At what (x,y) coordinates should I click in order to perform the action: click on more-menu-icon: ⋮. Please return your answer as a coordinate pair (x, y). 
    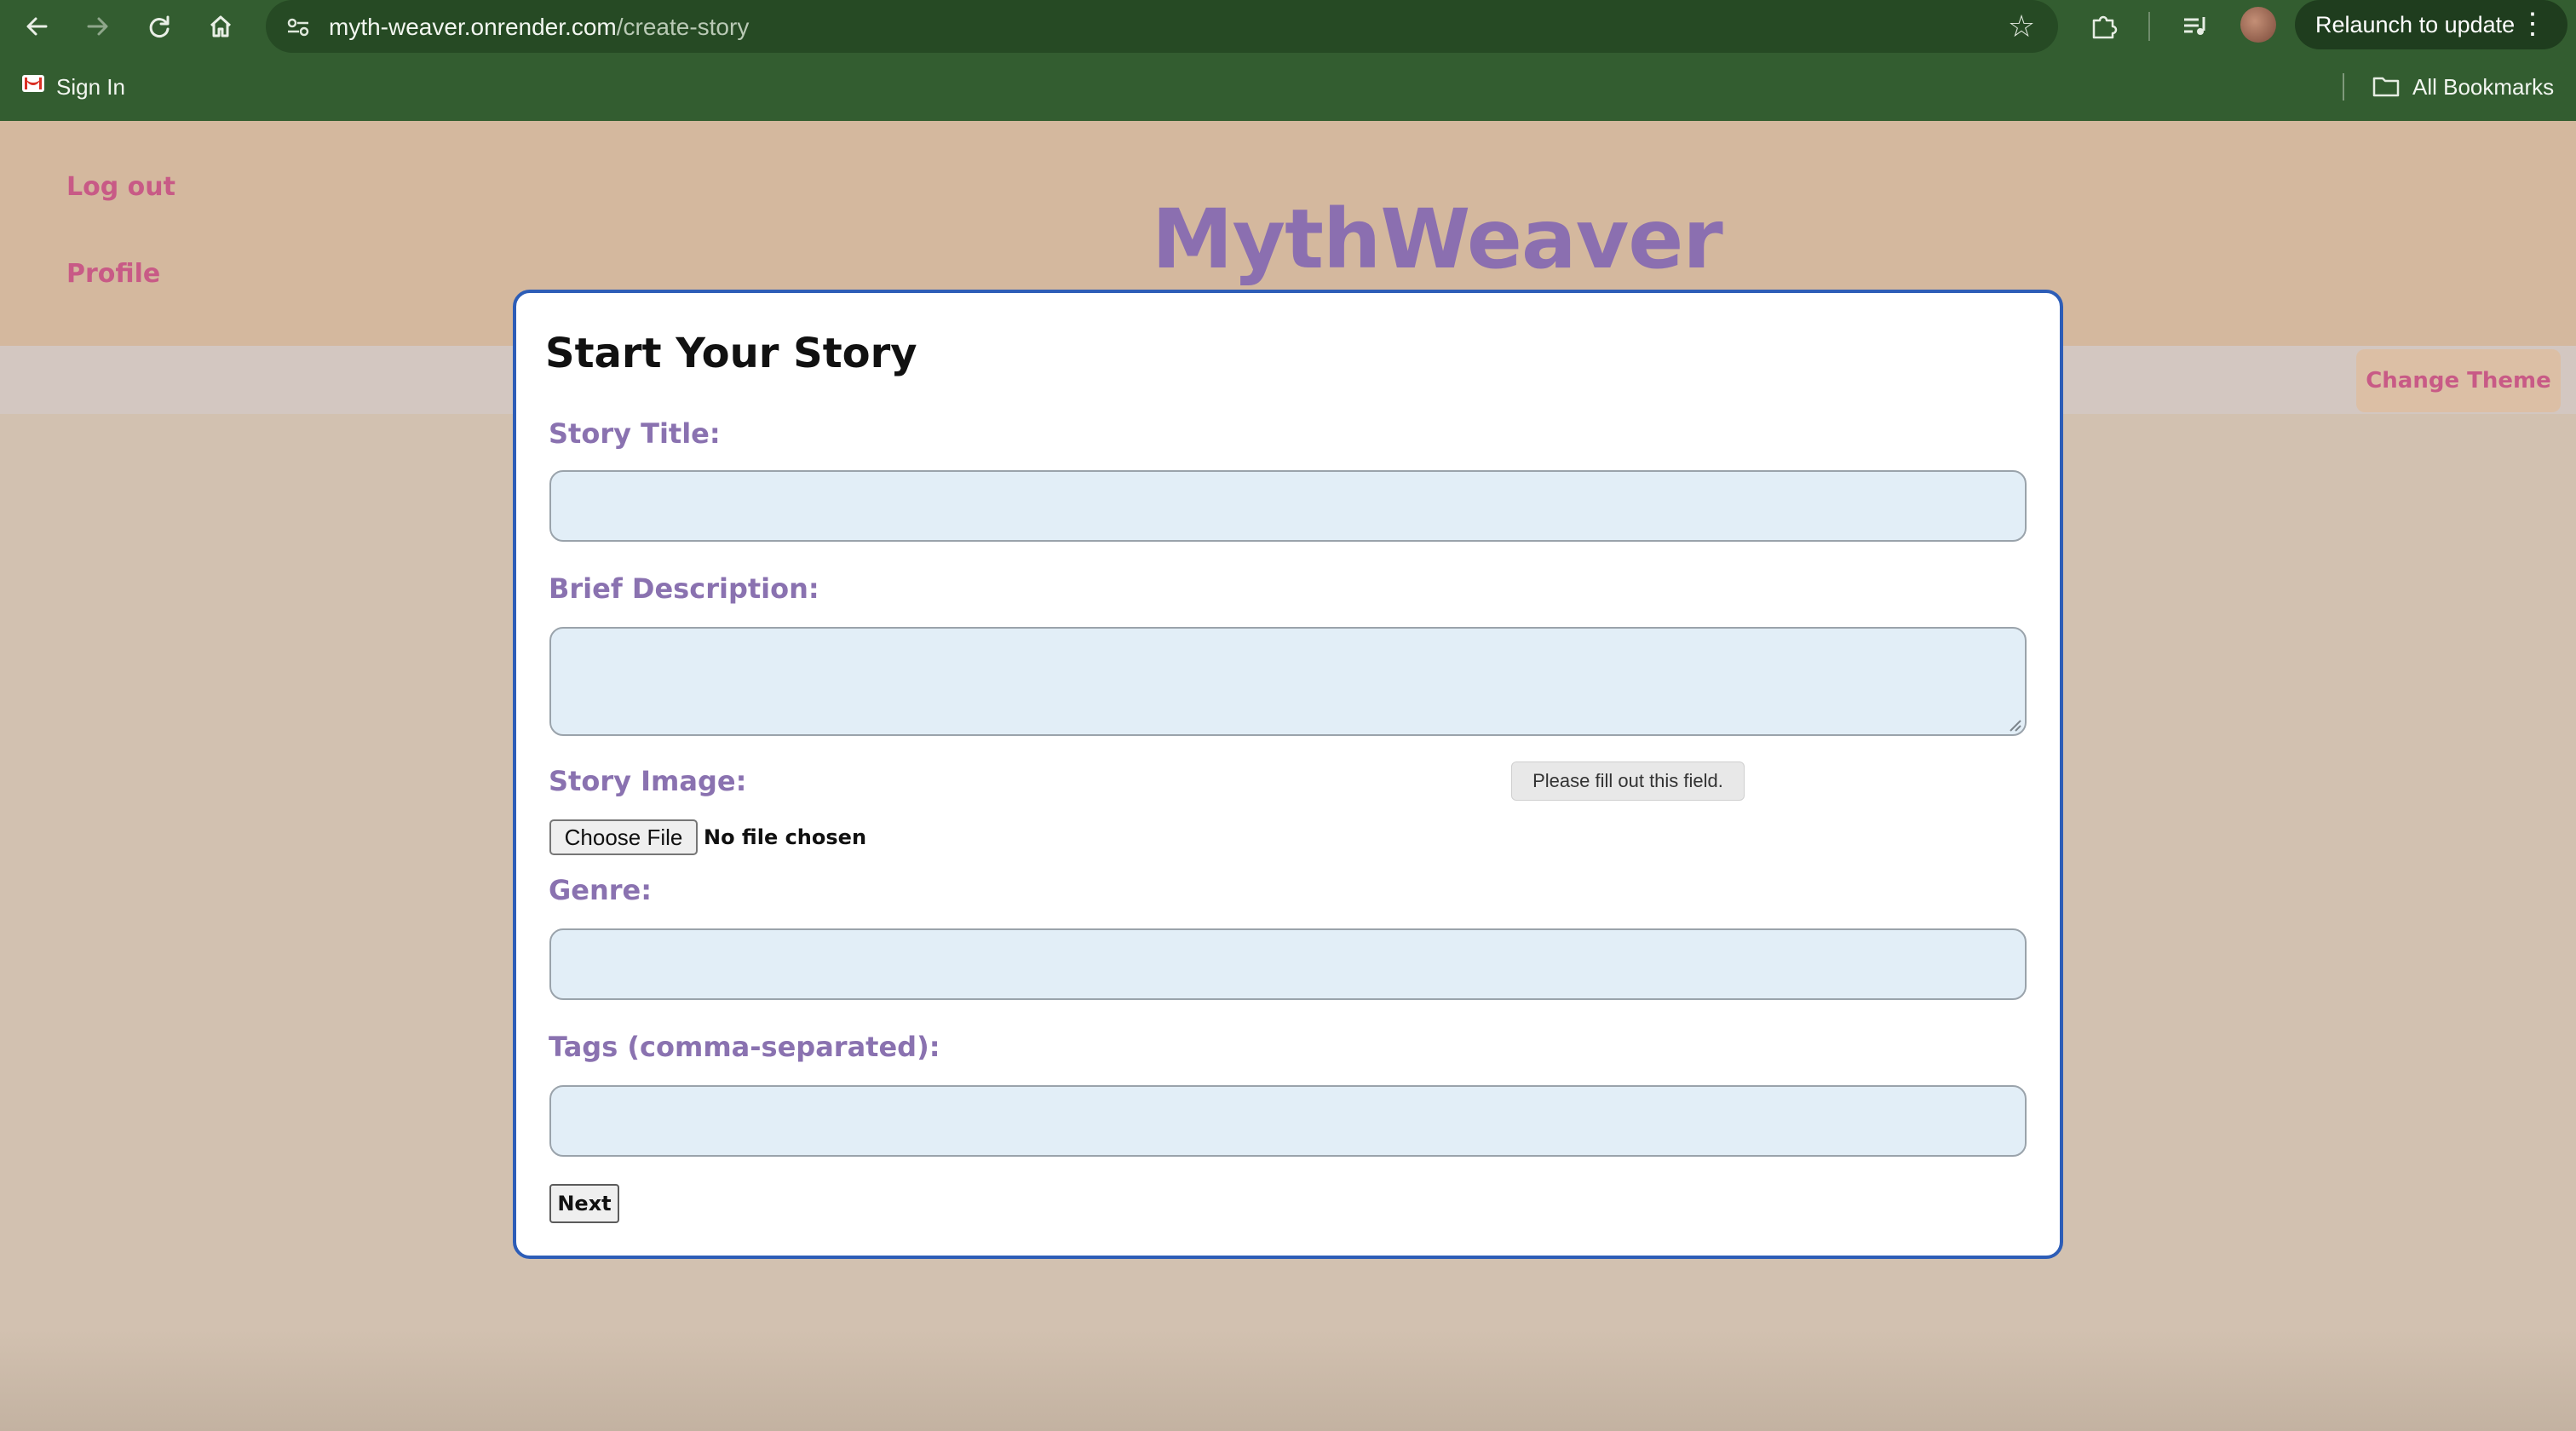
    Looking at the image, I should click on (2533, 24).